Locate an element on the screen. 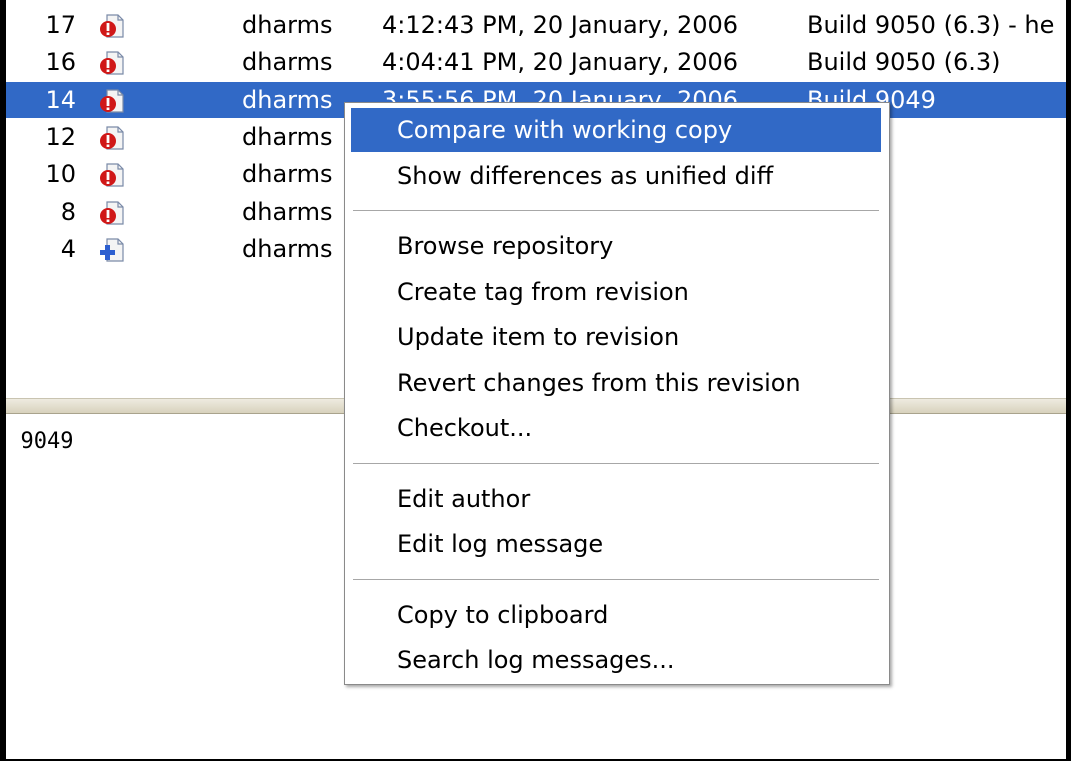  menu-item-create-tag-from-revision: Create tag from revision is located at coordinates (616, 292).